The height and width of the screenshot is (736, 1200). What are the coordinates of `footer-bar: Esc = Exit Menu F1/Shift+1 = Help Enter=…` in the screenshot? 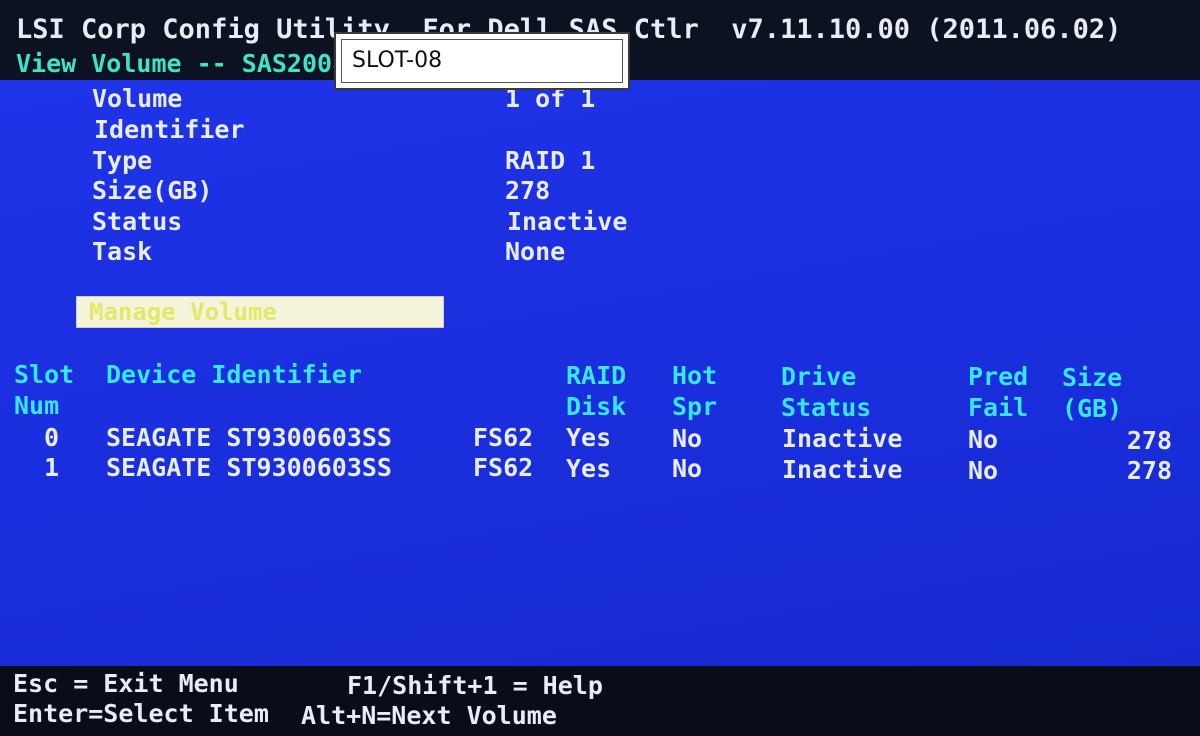 It's located at (600, 701).